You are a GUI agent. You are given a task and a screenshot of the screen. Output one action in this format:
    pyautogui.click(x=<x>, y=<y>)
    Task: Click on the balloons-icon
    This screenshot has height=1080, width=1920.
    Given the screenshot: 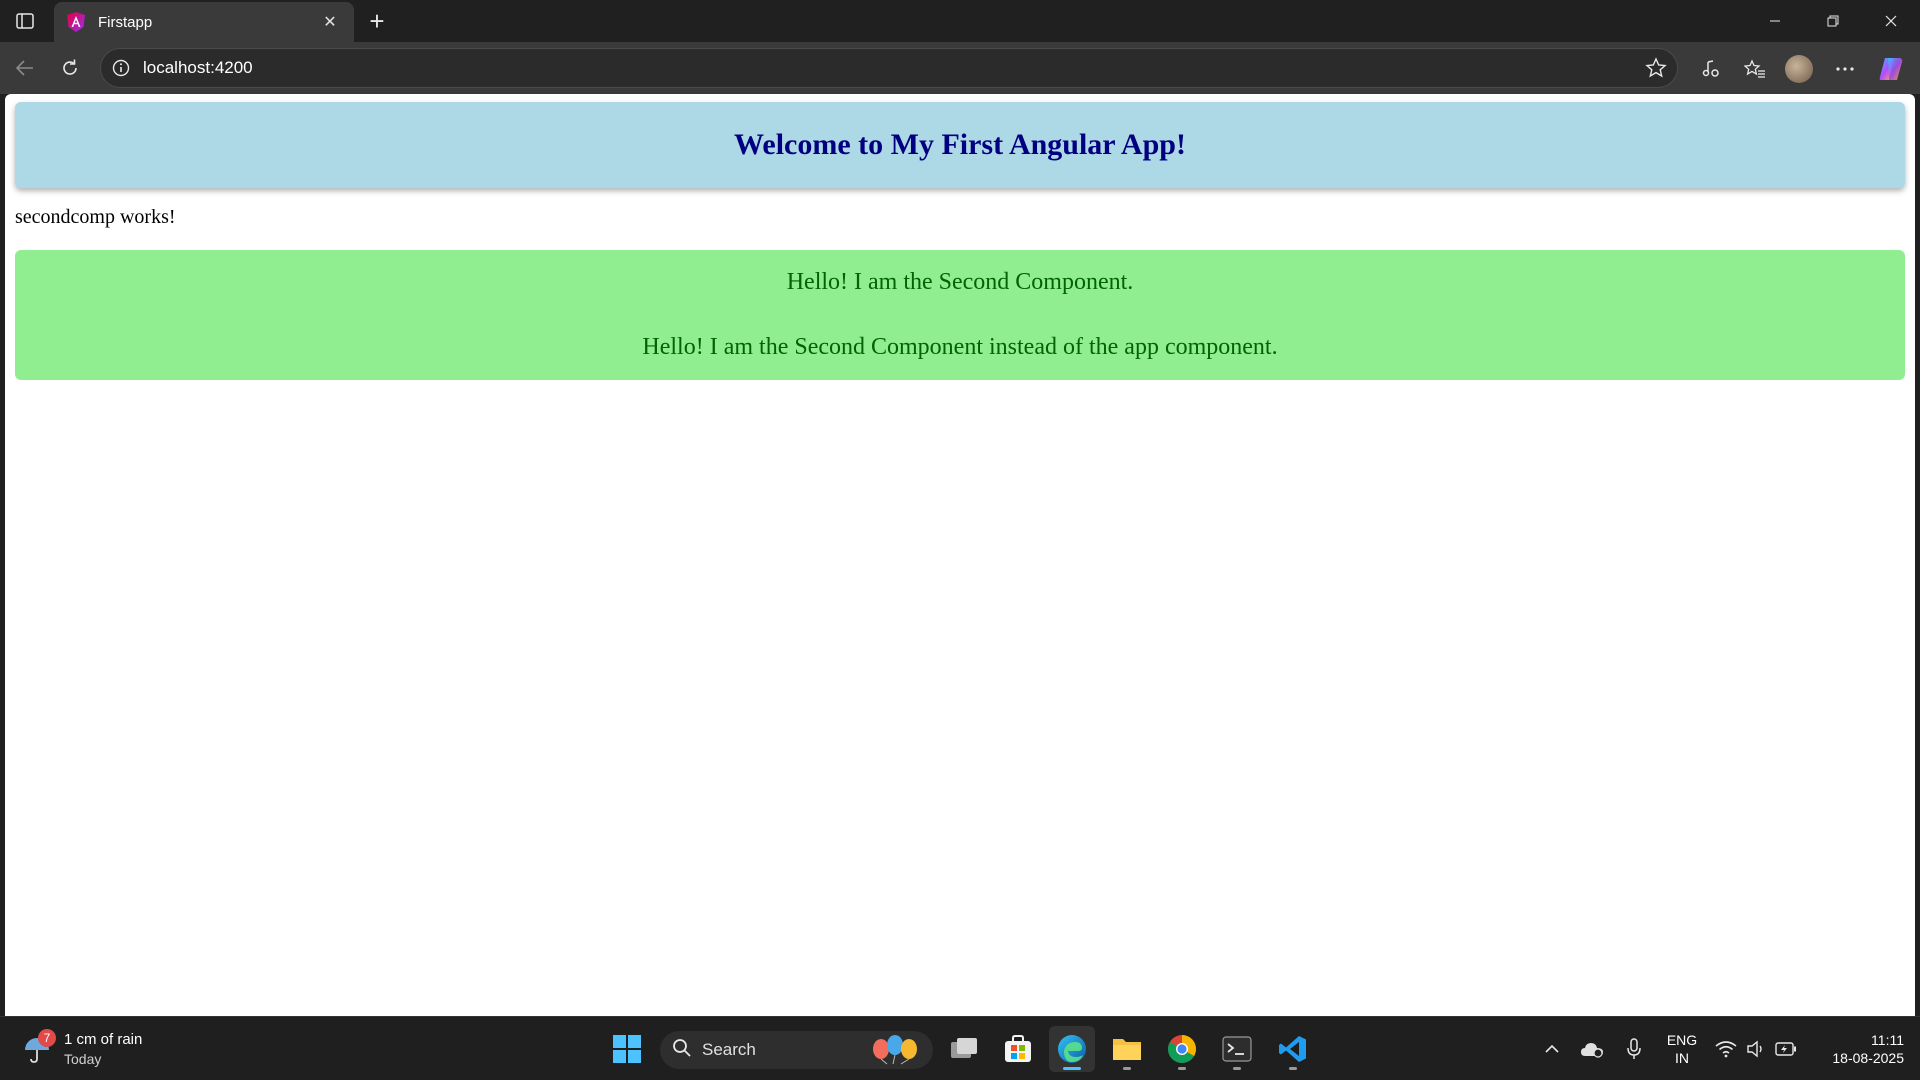 What is the action you would take?
    pyautogui.click(x=895, y=1050)
    